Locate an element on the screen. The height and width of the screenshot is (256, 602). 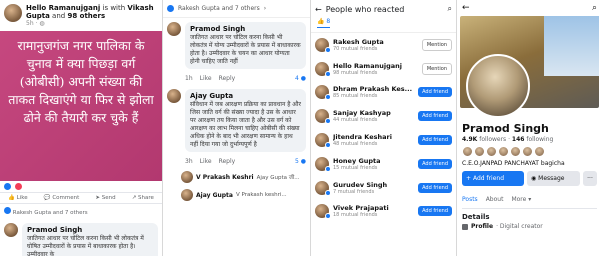
with-text: is with is located at coordinates (114, 8).